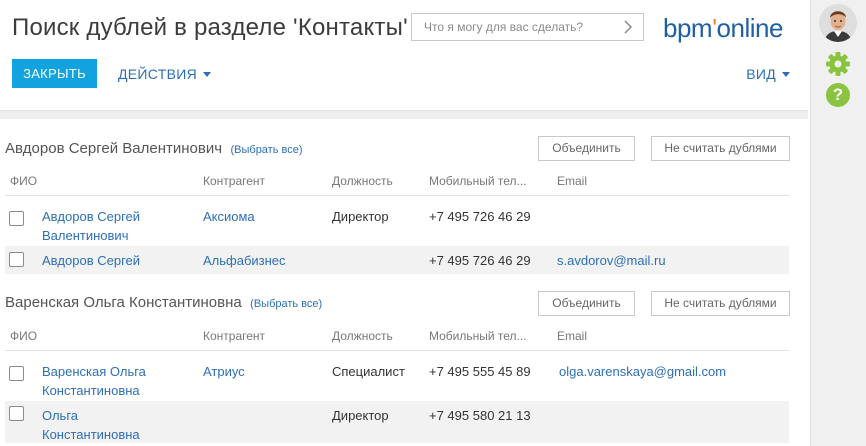  Describe the element at coordinates (54, 73) in the screenshot. I see `close-button: ЗАКРЫТЬ` at that location.